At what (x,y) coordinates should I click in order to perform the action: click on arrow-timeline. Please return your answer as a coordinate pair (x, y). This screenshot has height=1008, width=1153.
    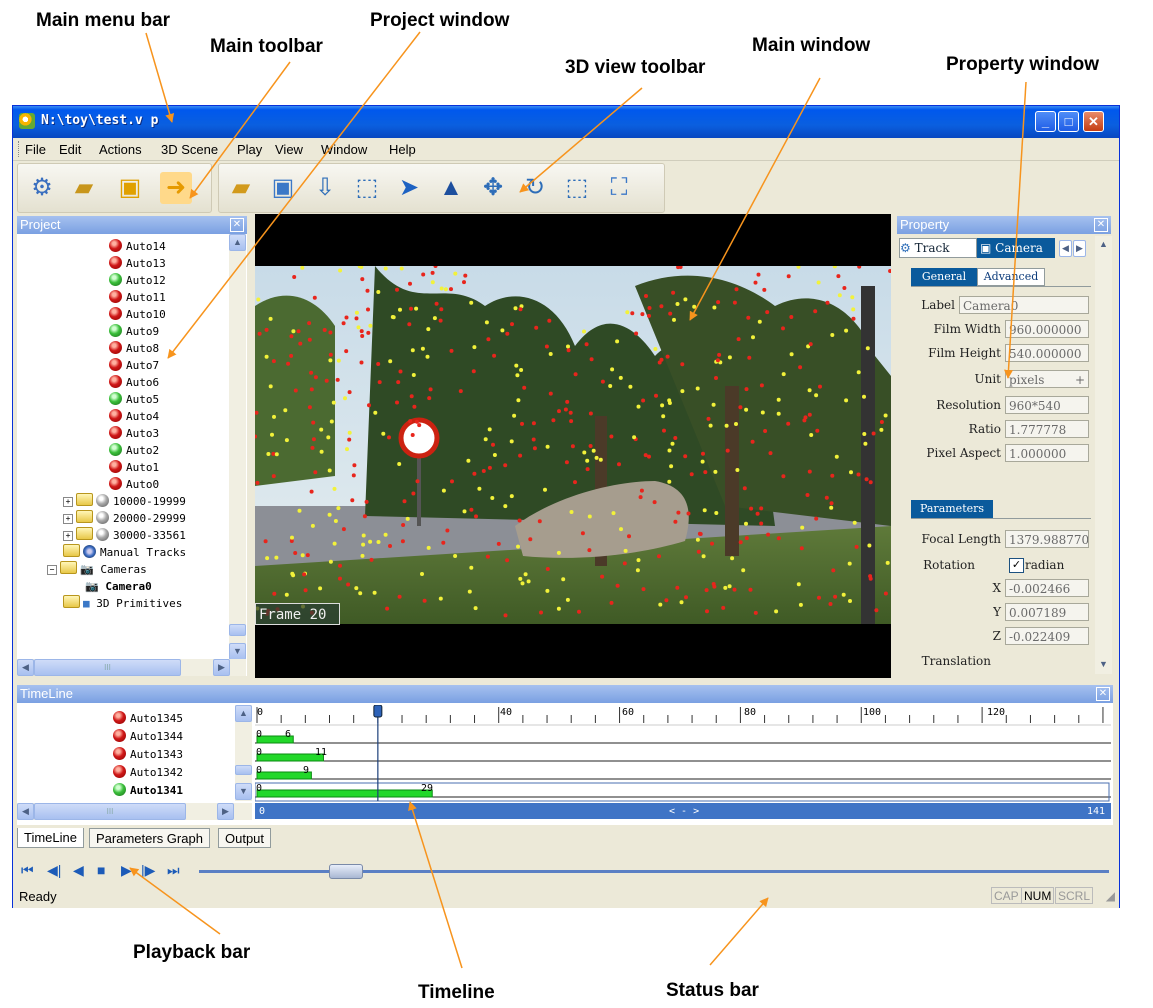
    Looking at the image, I should click on (435, 885).